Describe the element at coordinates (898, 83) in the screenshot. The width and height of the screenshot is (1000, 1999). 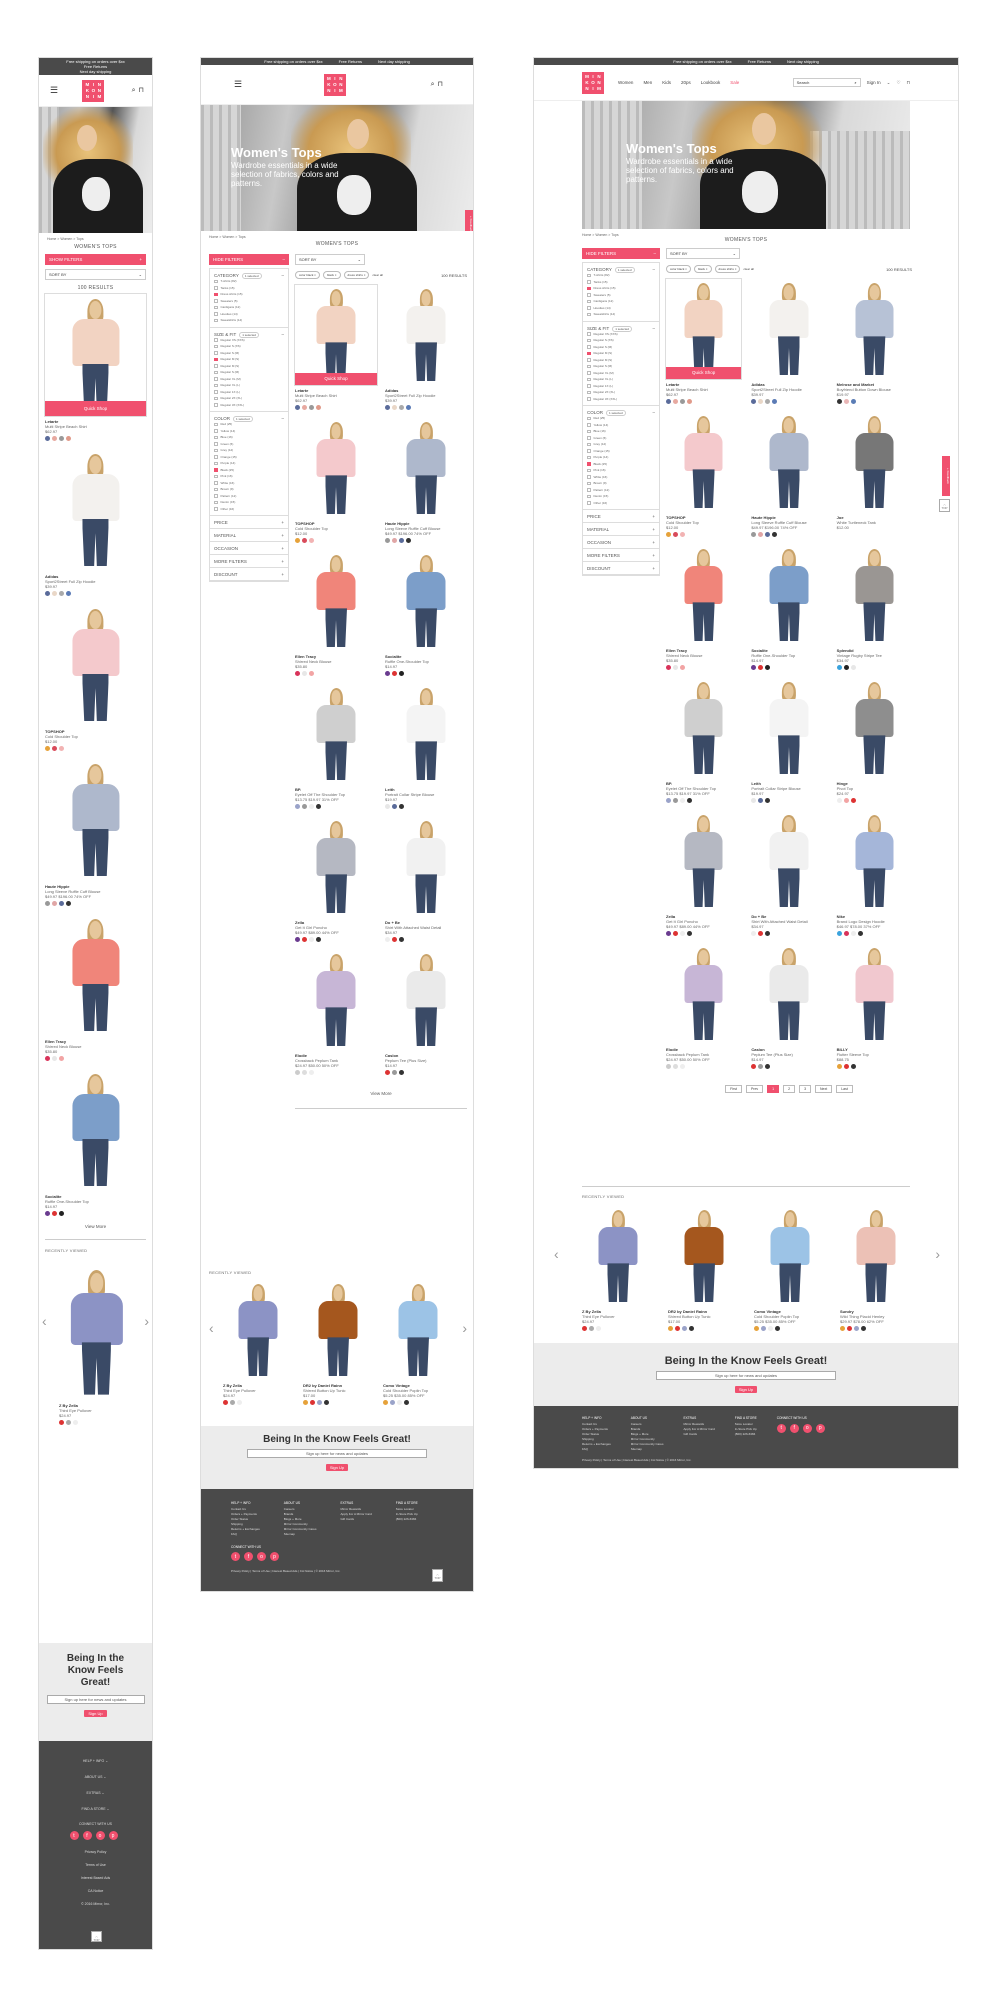
I see `heart-icon: ♡` at that location.